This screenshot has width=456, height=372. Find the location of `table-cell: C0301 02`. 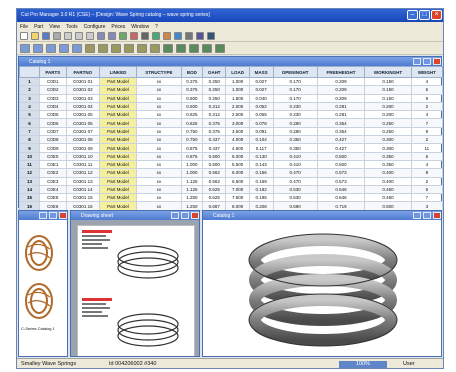

table-cell: C0301 02 is located at coordinates (83, 90).